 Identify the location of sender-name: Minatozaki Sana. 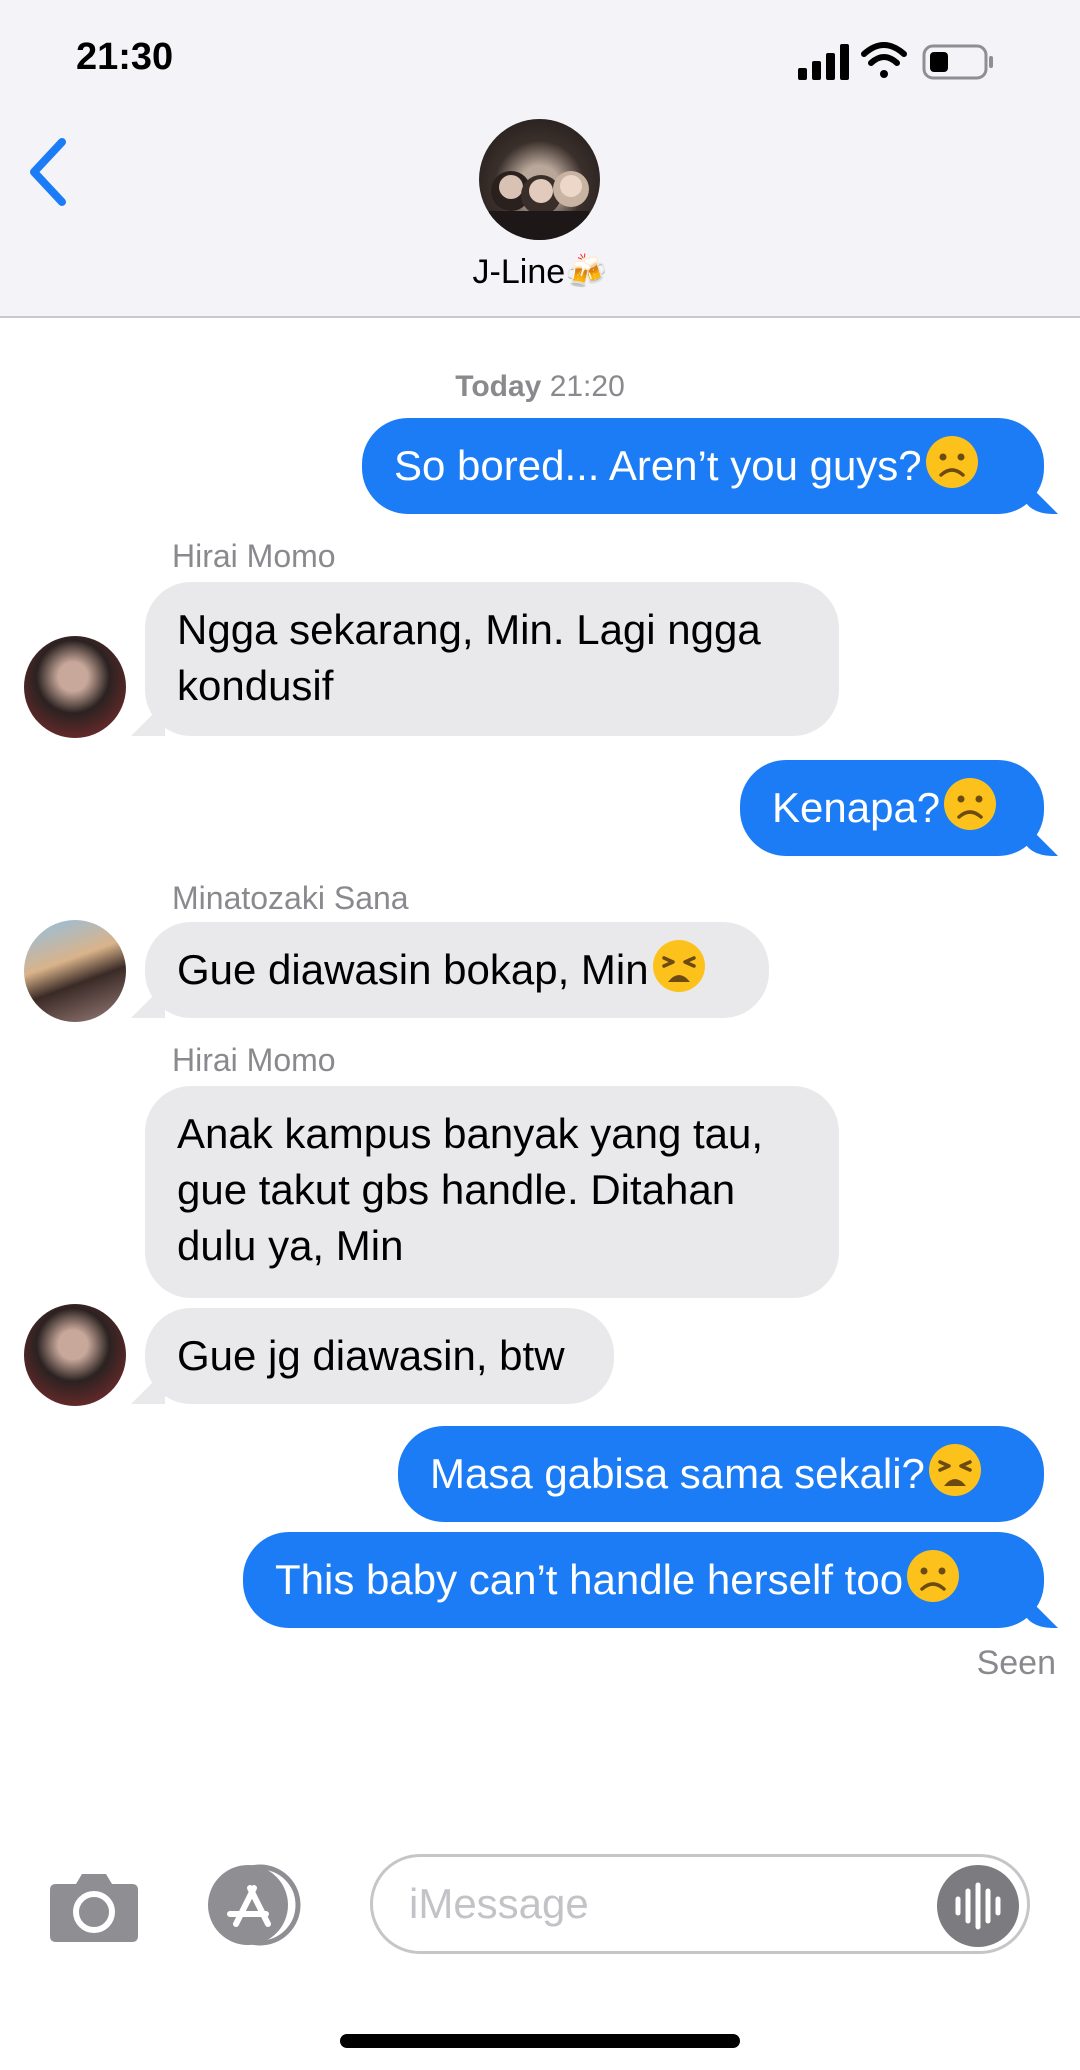
(290, 898).